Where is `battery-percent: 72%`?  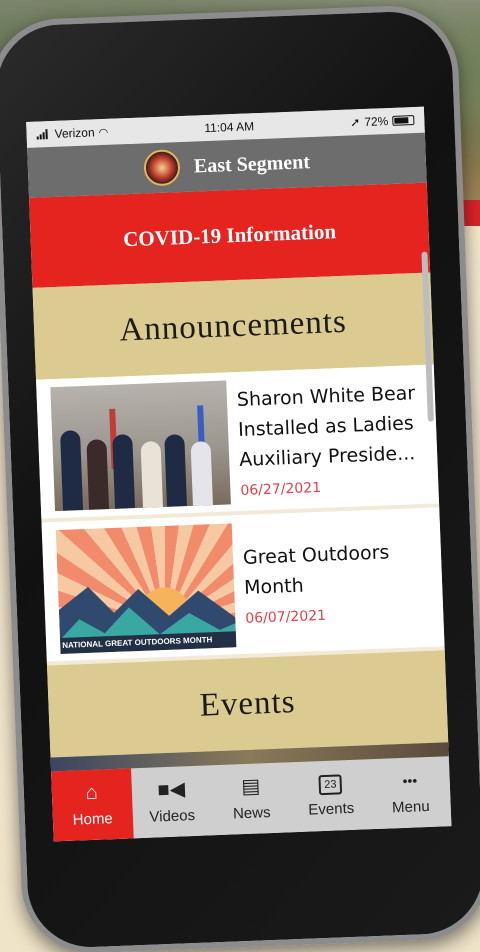 battery-percent: 72% is located at coordinates (376, 121).